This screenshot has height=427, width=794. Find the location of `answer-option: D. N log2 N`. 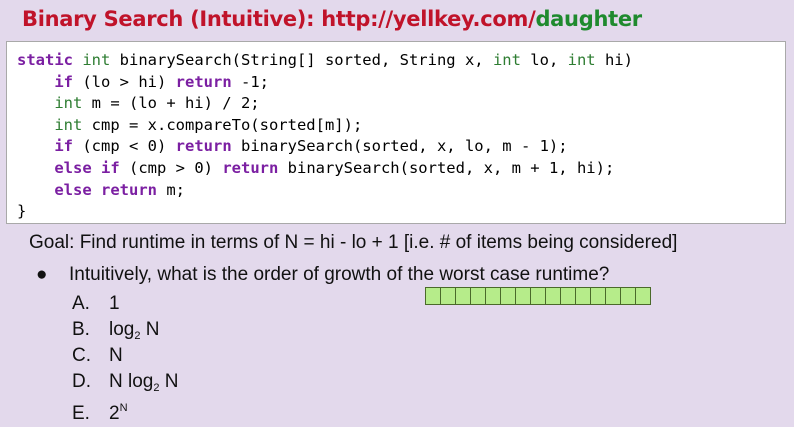

answer-option: D. N log2 N is located at coordinates (125, 382).